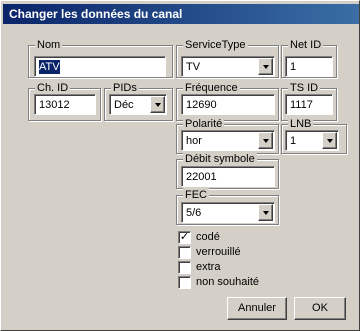 This screenshot has height=331, width=360. I want to click on fec-label: FEC, so click(196, 195).